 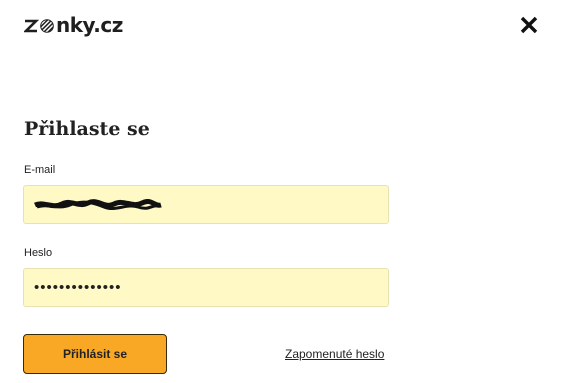 I want to click on page-title: Přihlaste se, so click(x=87, y=129).